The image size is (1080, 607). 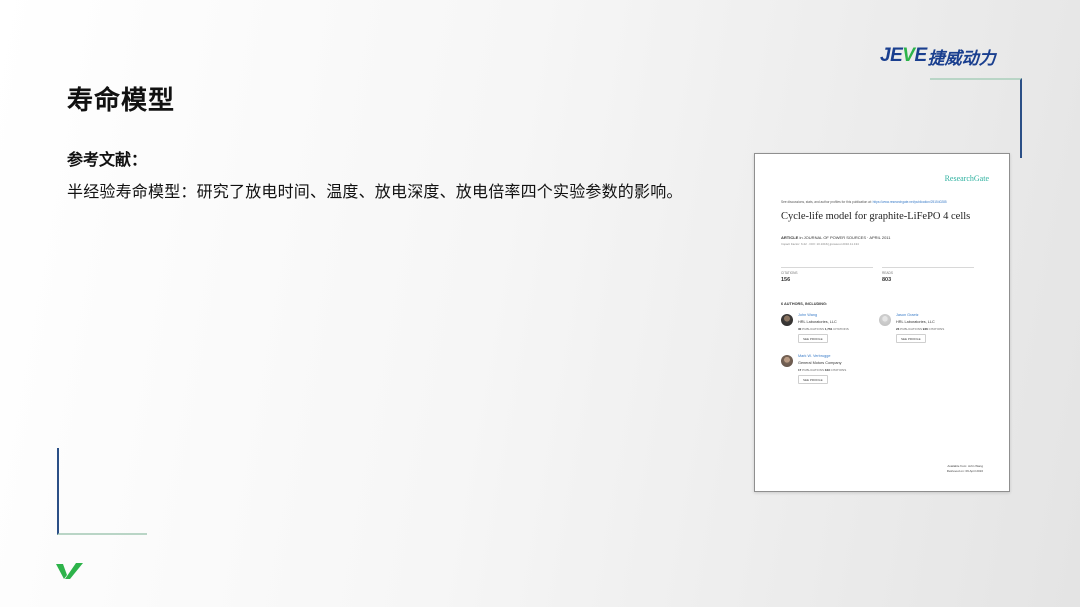 What do you see at coordinates (920, 329) in the screenshot?
I see `author-stats: 23 PUBLICATIONS 946 CITATIONS` at bounding box center [920, 329].